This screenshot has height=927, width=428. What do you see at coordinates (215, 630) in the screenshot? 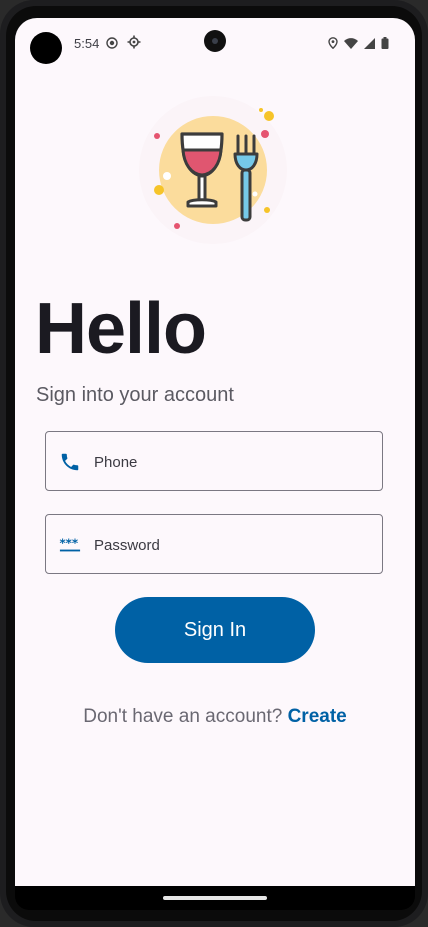
I see `sign-in-button: Sign In` at bounding box center [215, 630].